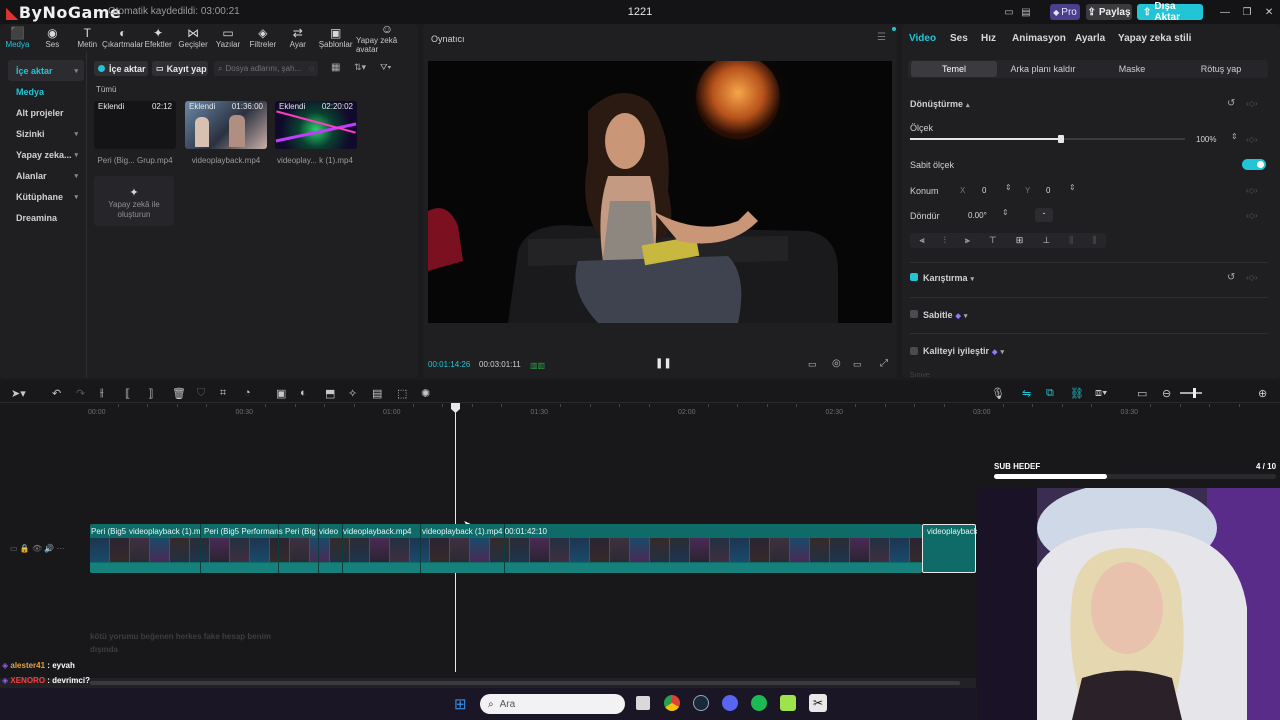  What do you see at coordinates (701, 703) in the screenshot?
I see `steam-icon` at bounding box center [701, 703].